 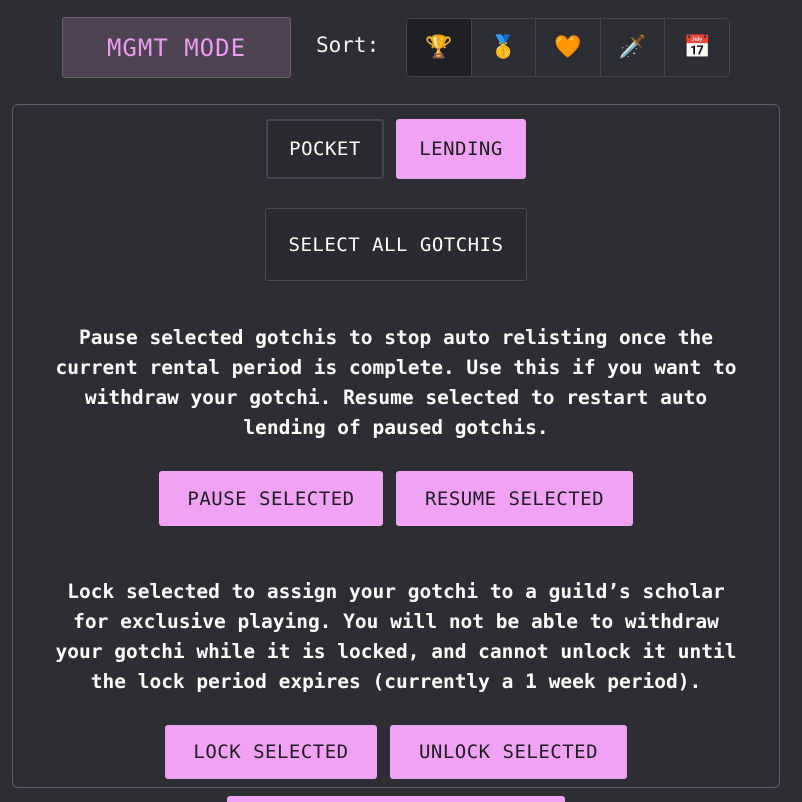 I want to click on medal-icon: 🥇, so click(x=503, y=47).